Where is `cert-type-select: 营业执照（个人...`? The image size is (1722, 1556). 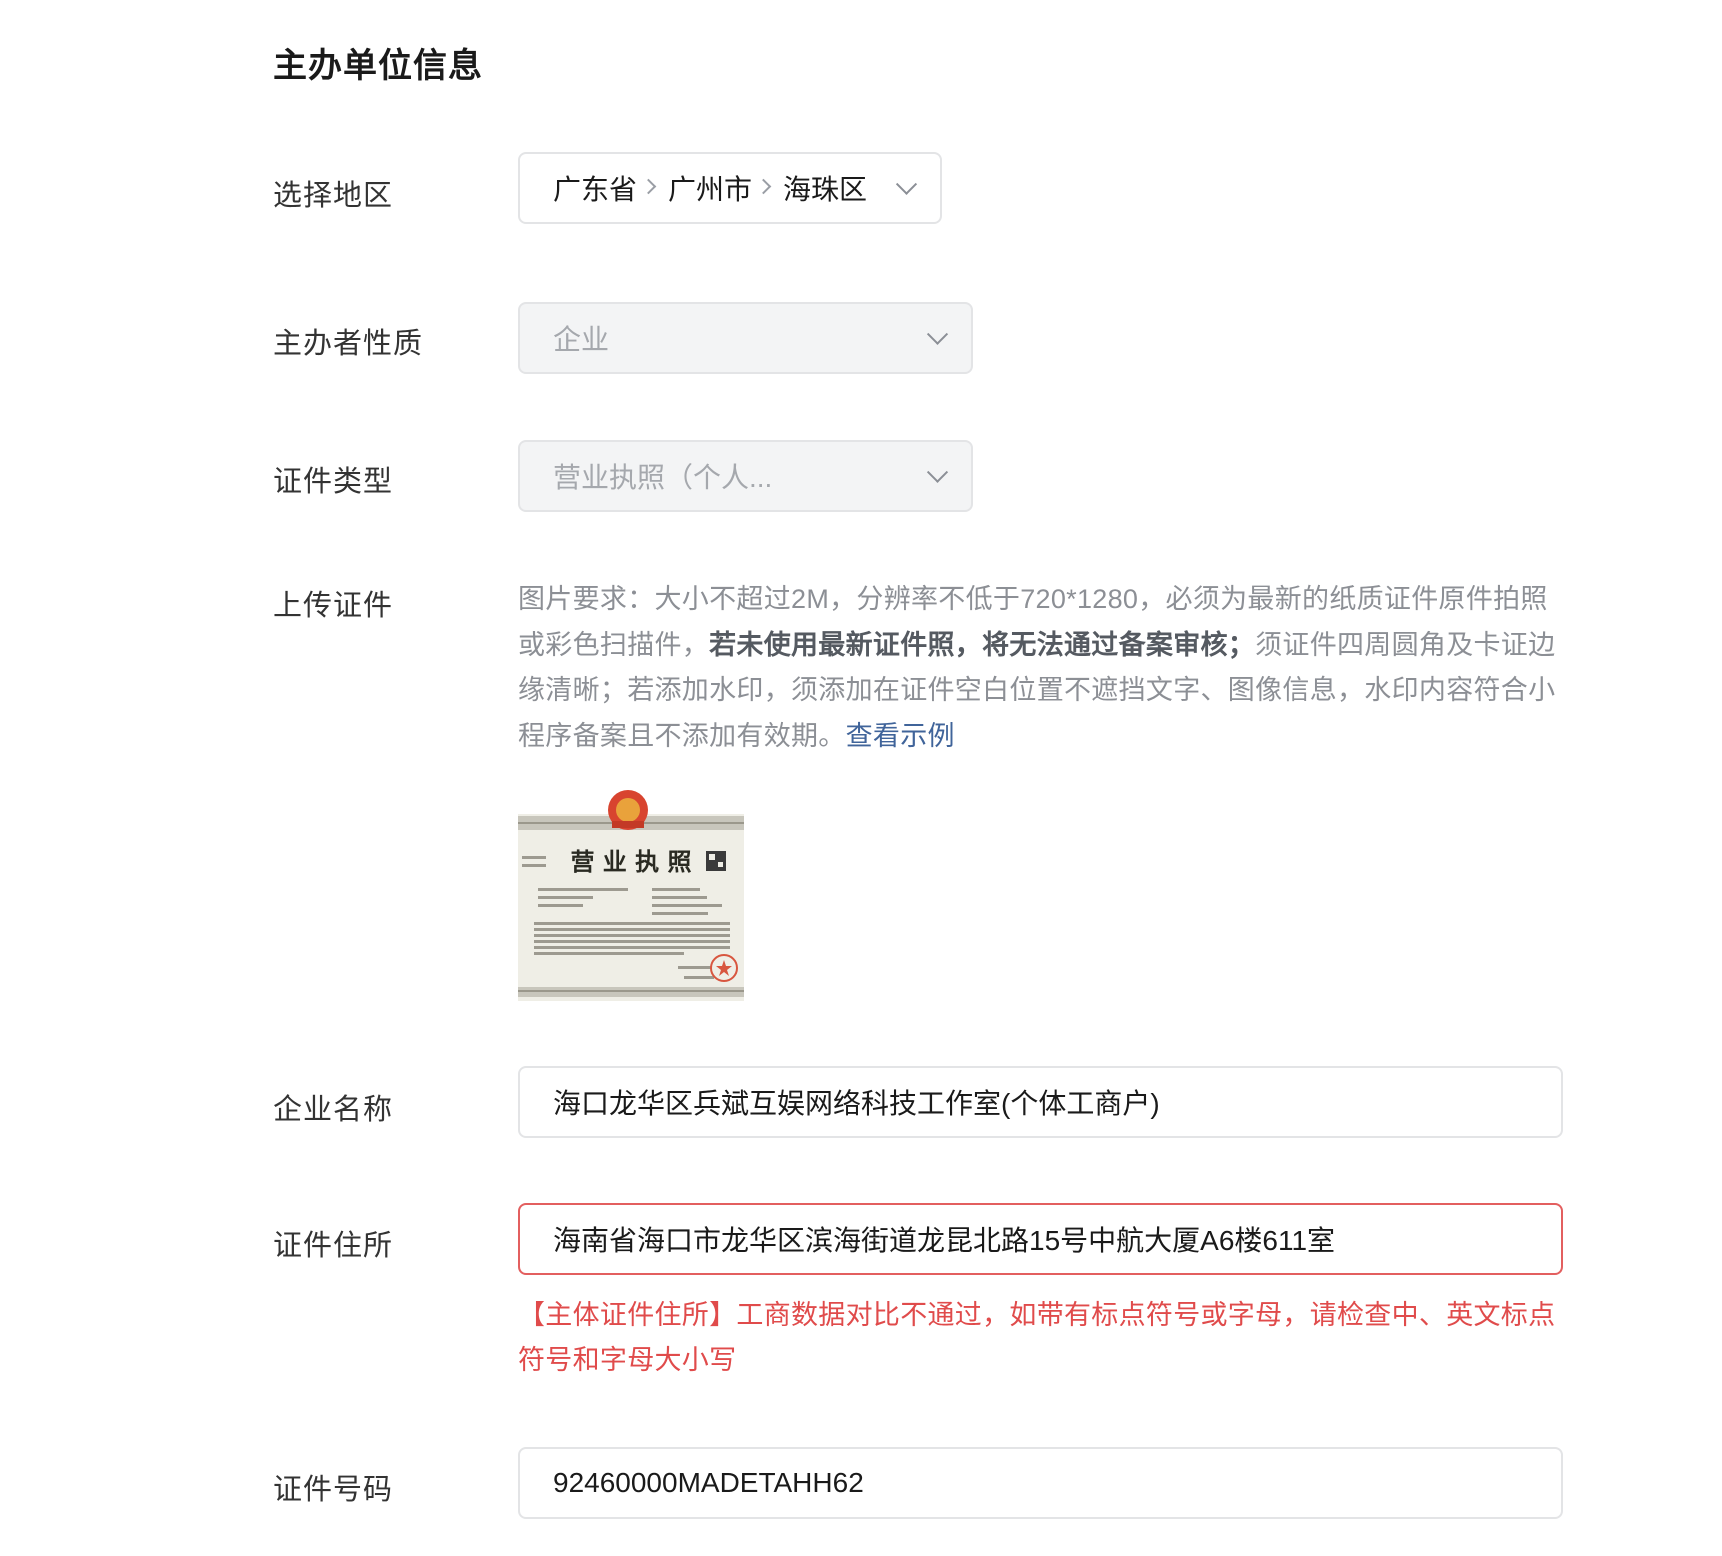
cert-type-select: 营业执照（个人... is located at coordinates (745, 476).